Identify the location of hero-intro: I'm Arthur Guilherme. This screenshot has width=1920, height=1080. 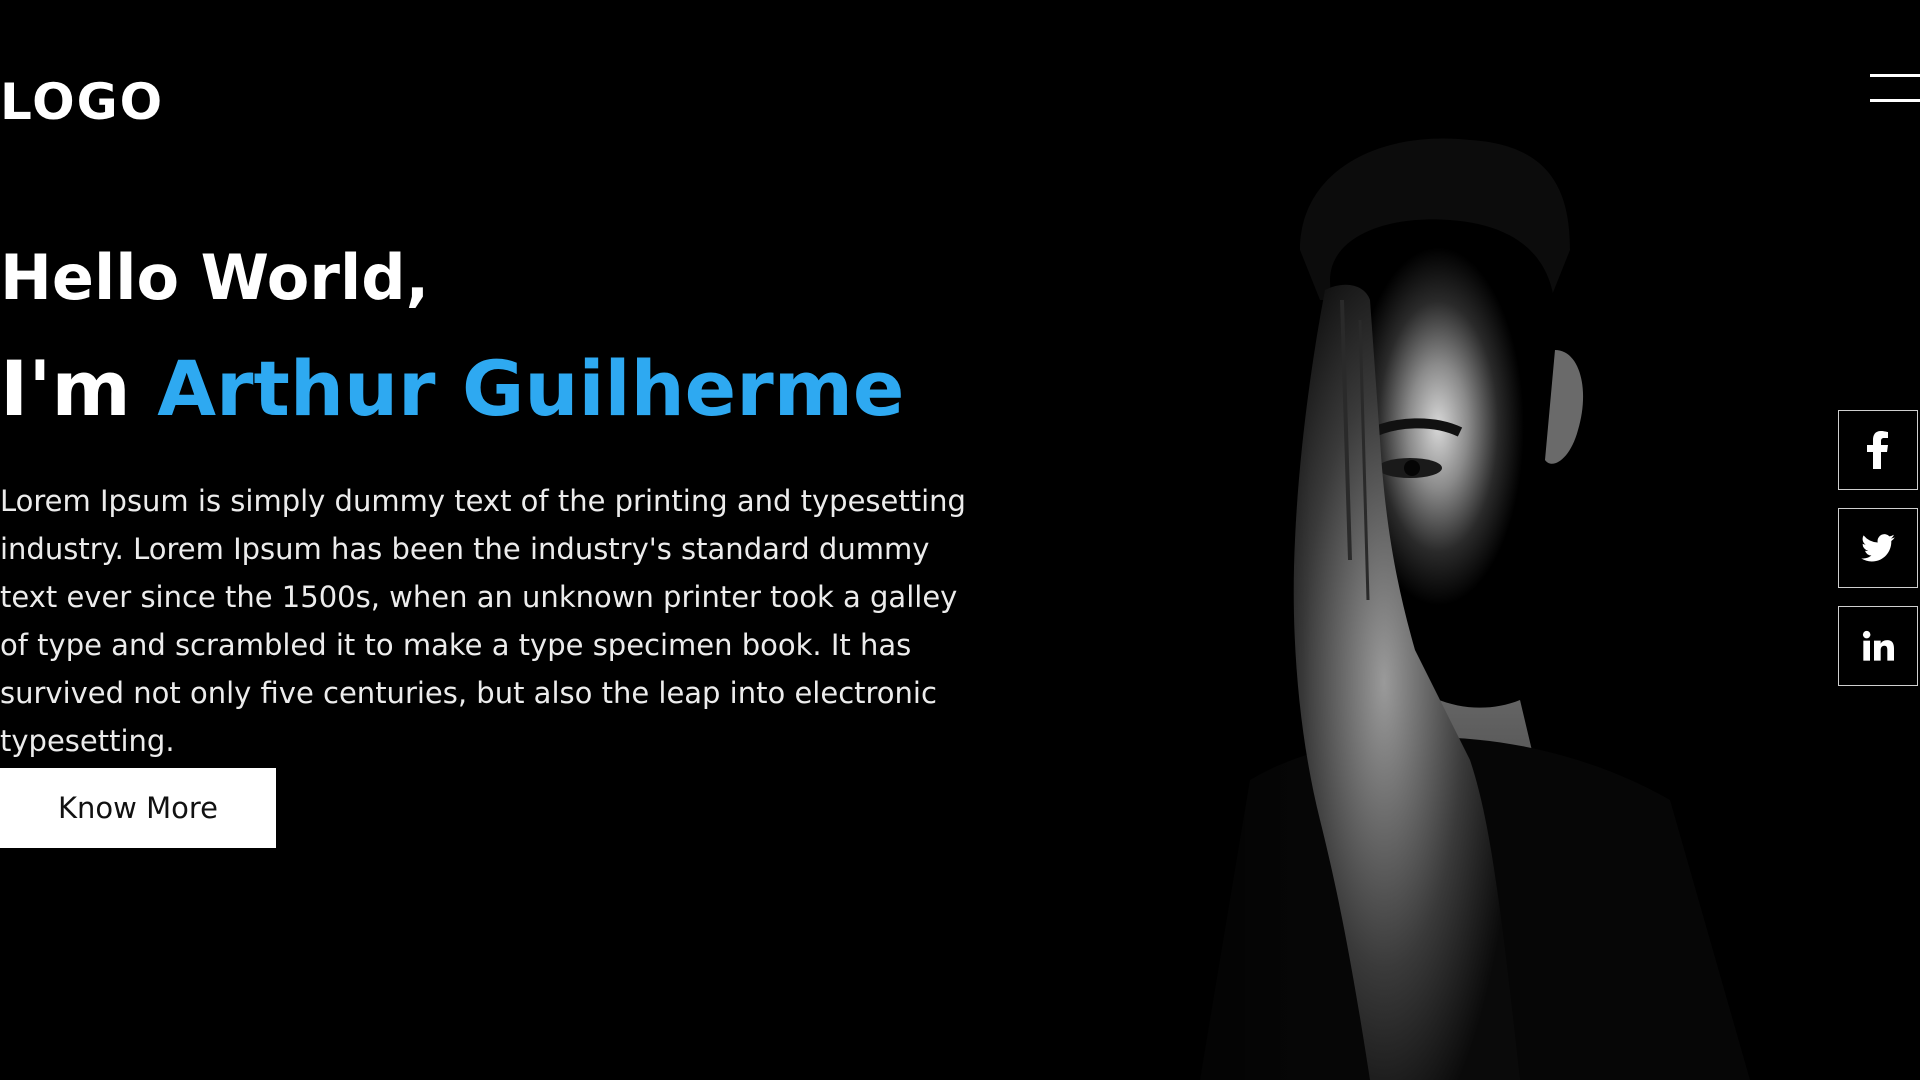
(452, 389).